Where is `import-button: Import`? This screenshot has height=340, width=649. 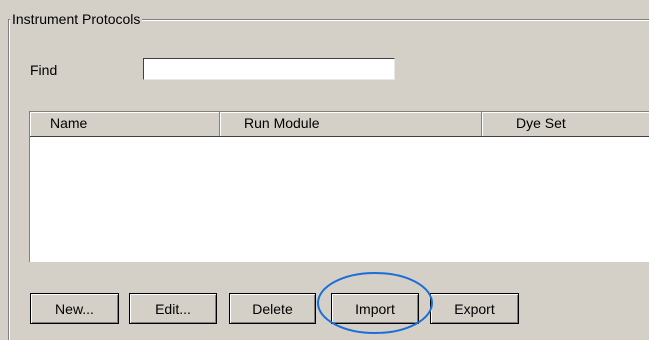 import-button: Import is located at coordinates (375, 308).